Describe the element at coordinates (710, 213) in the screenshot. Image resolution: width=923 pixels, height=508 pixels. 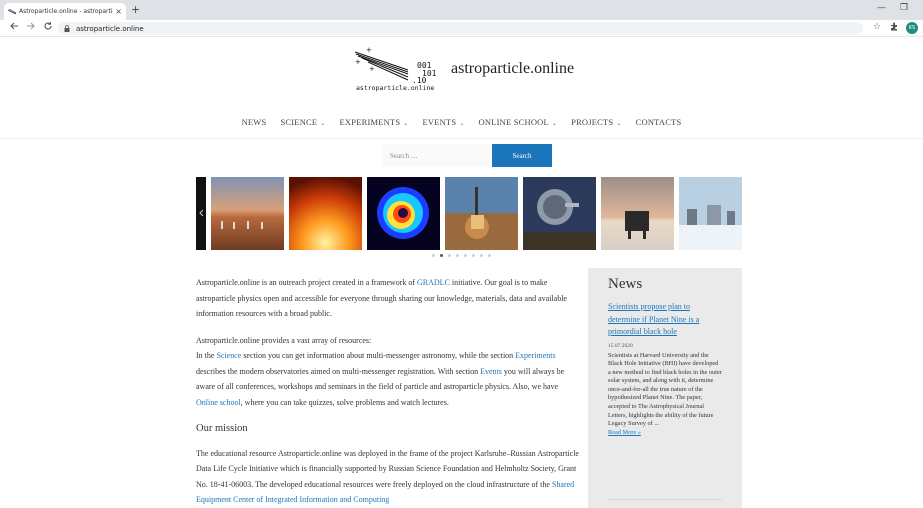
I see `carousel-slide-ice-station` at that location.